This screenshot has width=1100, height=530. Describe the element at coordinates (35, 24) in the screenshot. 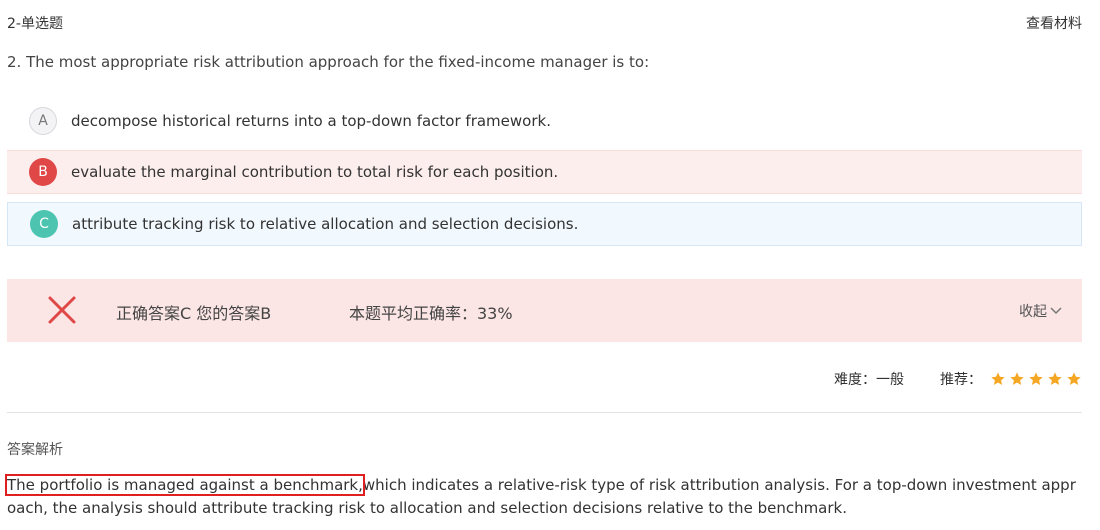

I see `question-type-label: 2-单选题` at that location.